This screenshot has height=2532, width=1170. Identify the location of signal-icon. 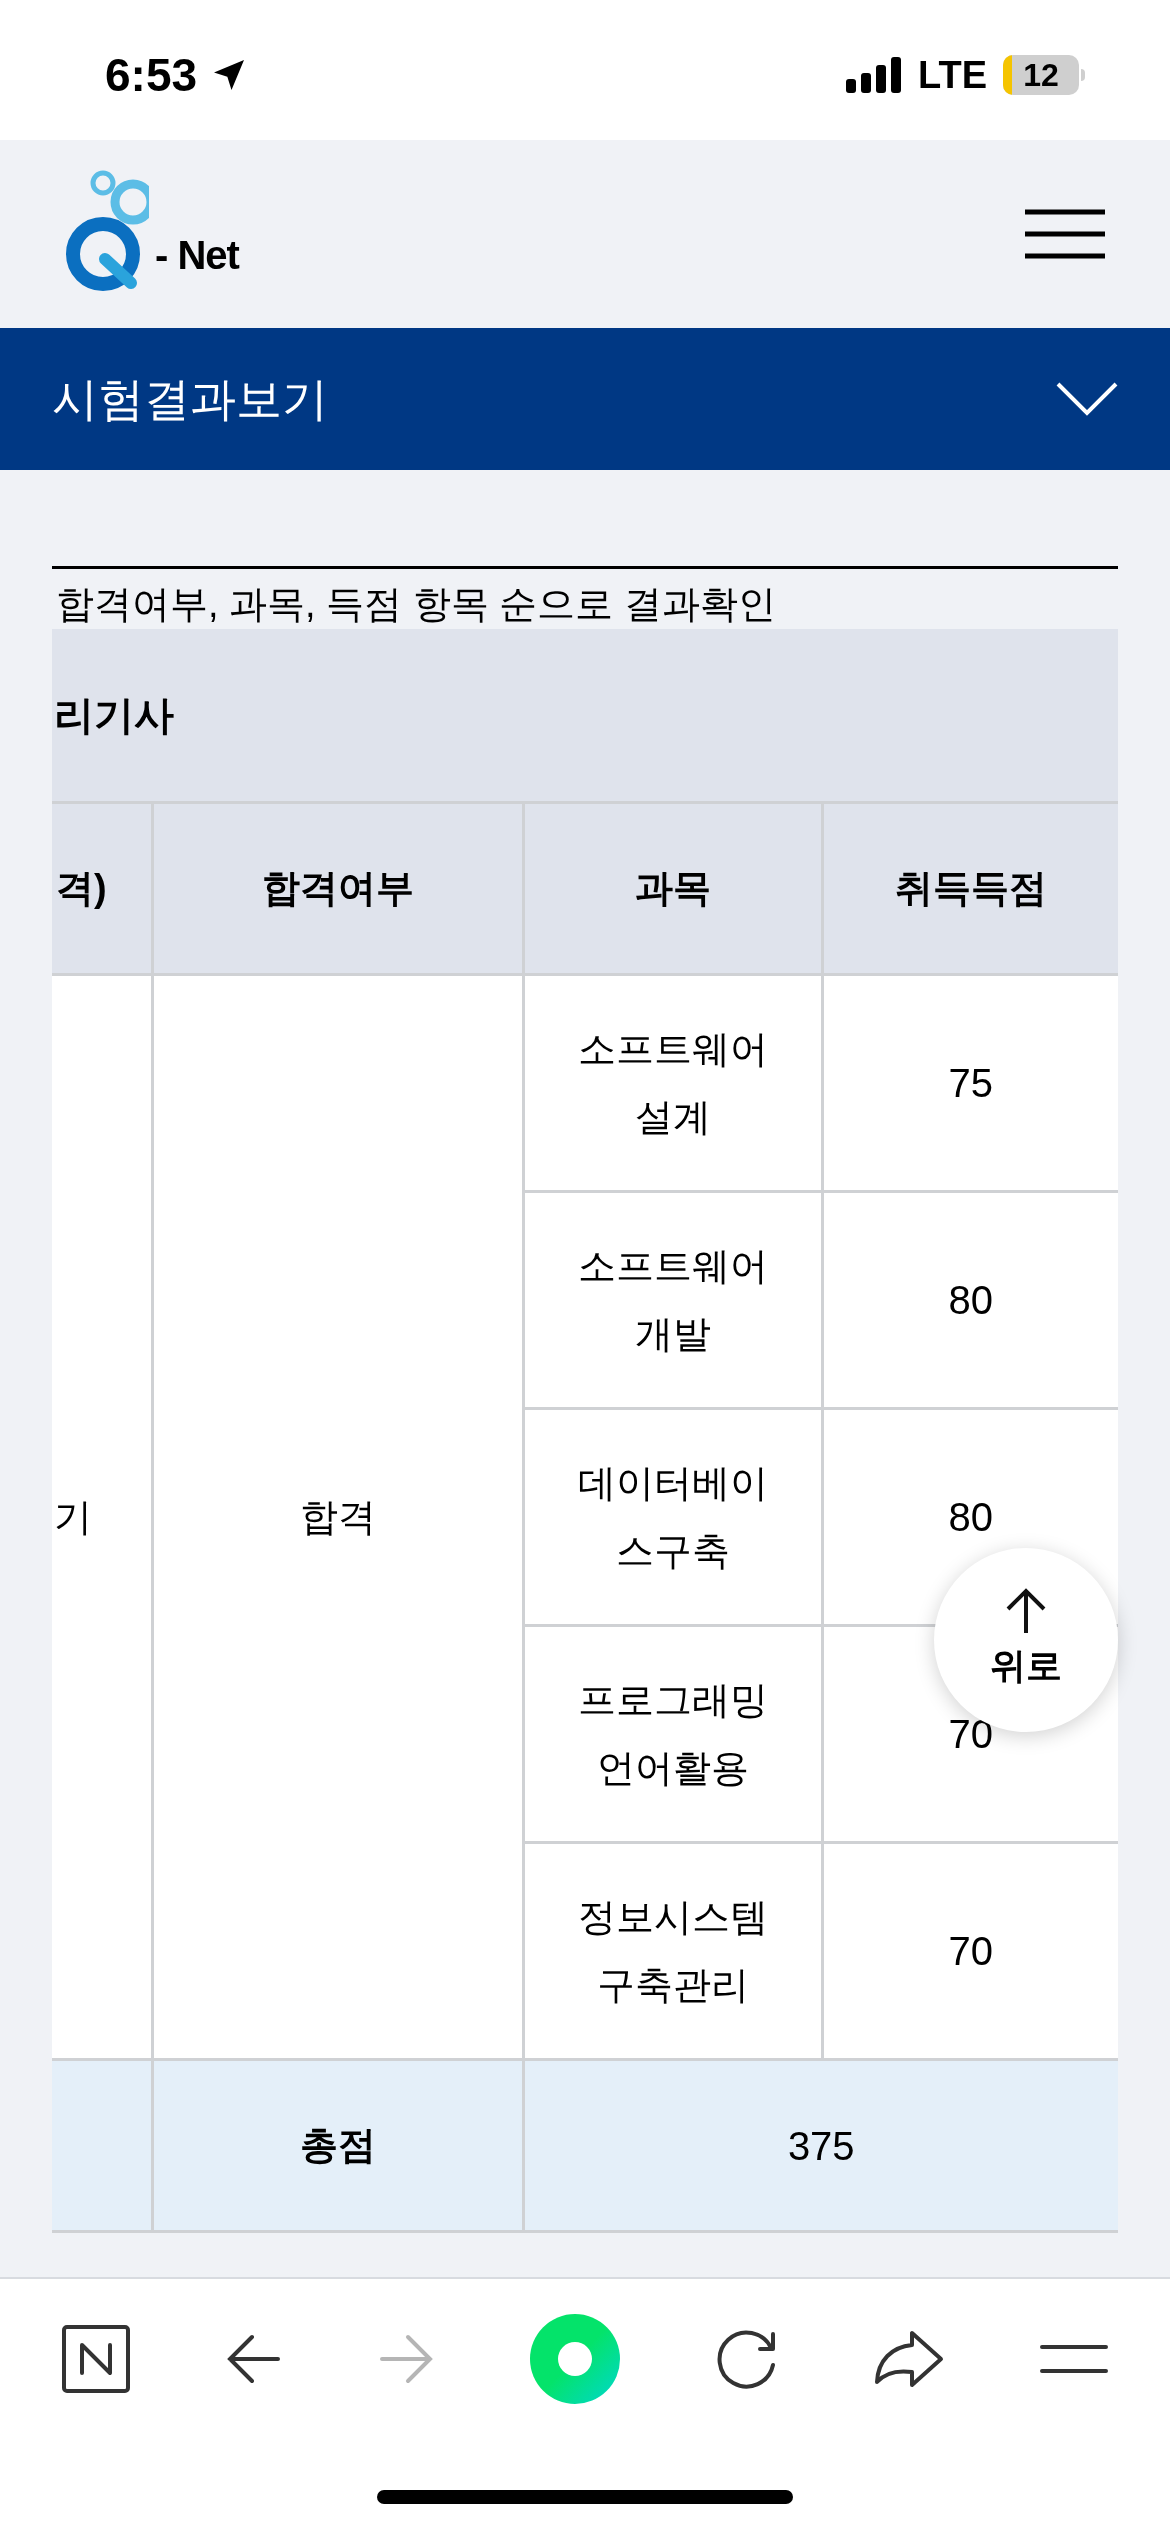
(874, 75).